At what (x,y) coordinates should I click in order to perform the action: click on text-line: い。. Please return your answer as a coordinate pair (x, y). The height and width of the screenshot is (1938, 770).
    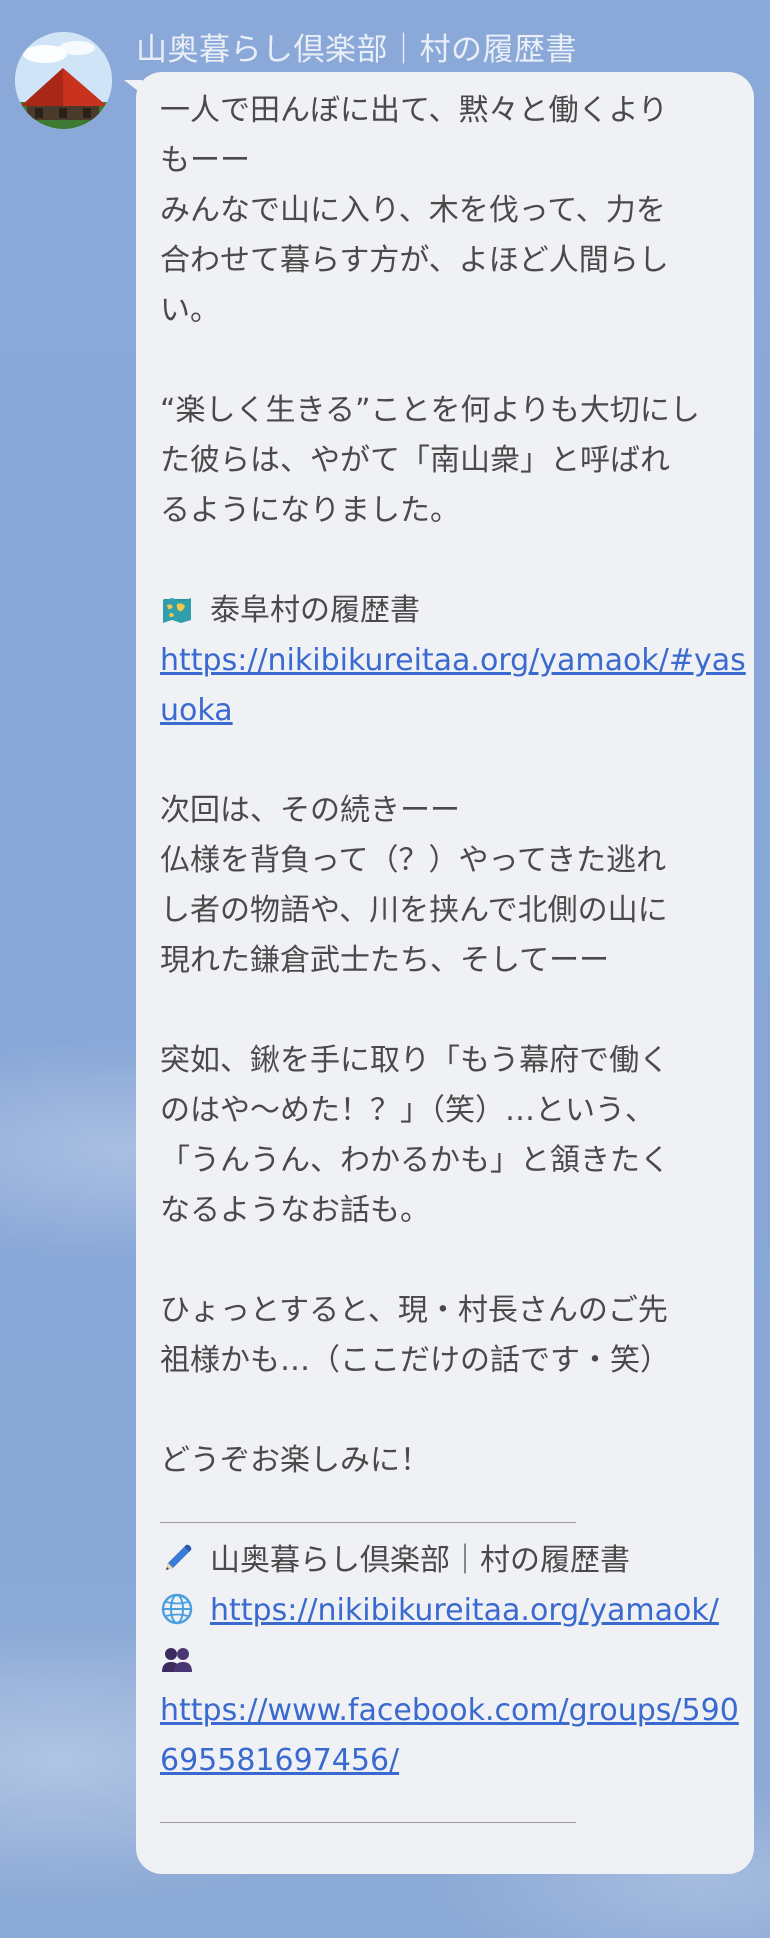
    Looking at the image, I should click on (190, 310).